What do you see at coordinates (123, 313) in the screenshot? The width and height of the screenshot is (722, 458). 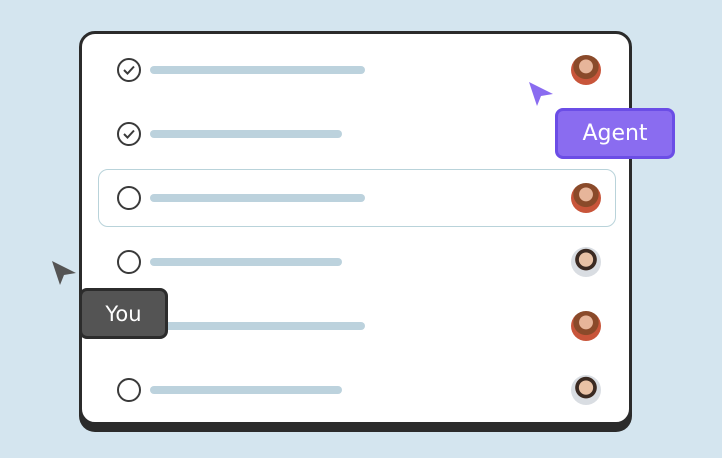 I see `you-cursor-label: You` at bounding box center [123, 313].